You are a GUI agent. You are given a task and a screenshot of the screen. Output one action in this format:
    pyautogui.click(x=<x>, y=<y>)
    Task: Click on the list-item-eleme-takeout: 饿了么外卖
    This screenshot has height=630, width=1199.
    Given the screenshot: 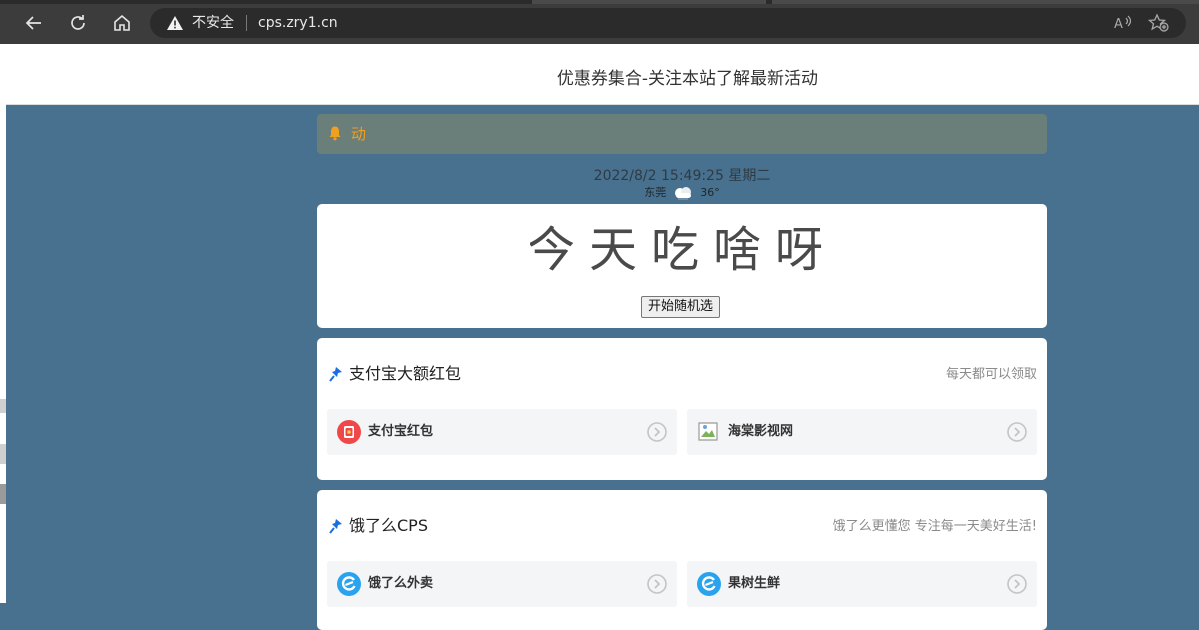 What is the action you would take?
    pyautogui.click(x=502, y=584)
    